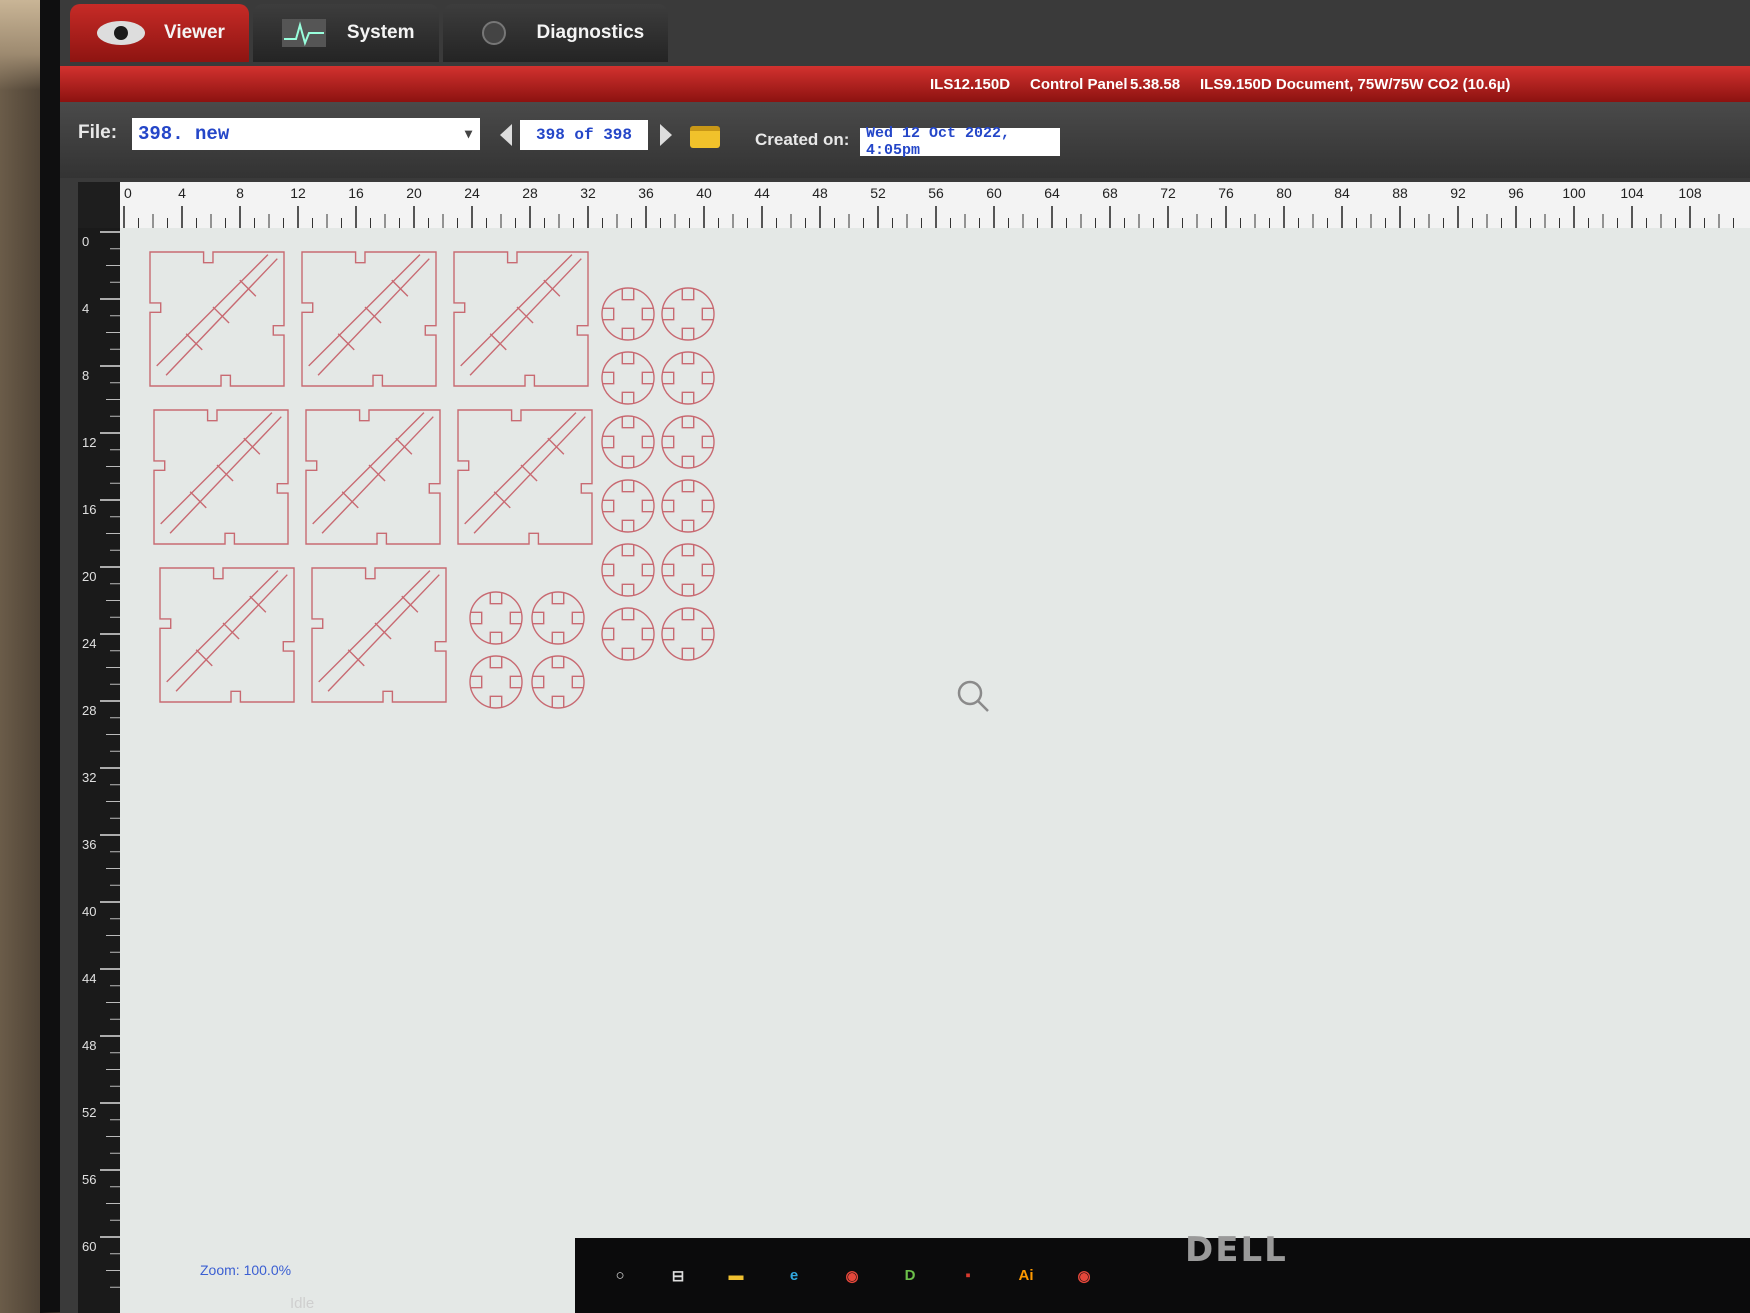  What do you see at coordinates (530, 193) in the screenshot?
I see `hruler-label: 28` at bounding box center [530, 193].